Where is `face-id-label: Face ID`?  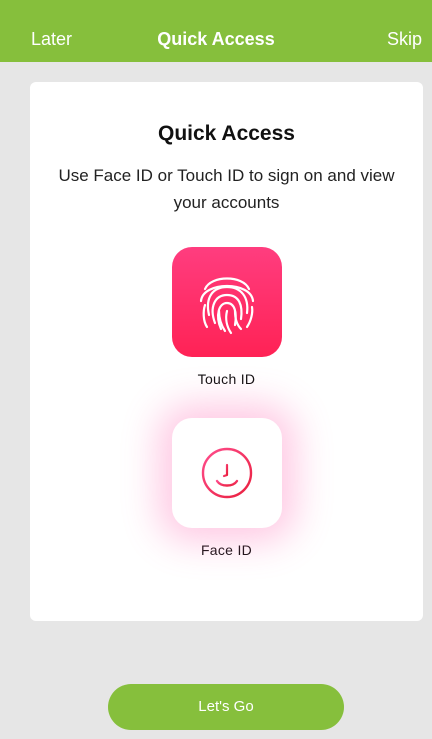
face-id-label: Face ID is located at coordinates (226, 550).